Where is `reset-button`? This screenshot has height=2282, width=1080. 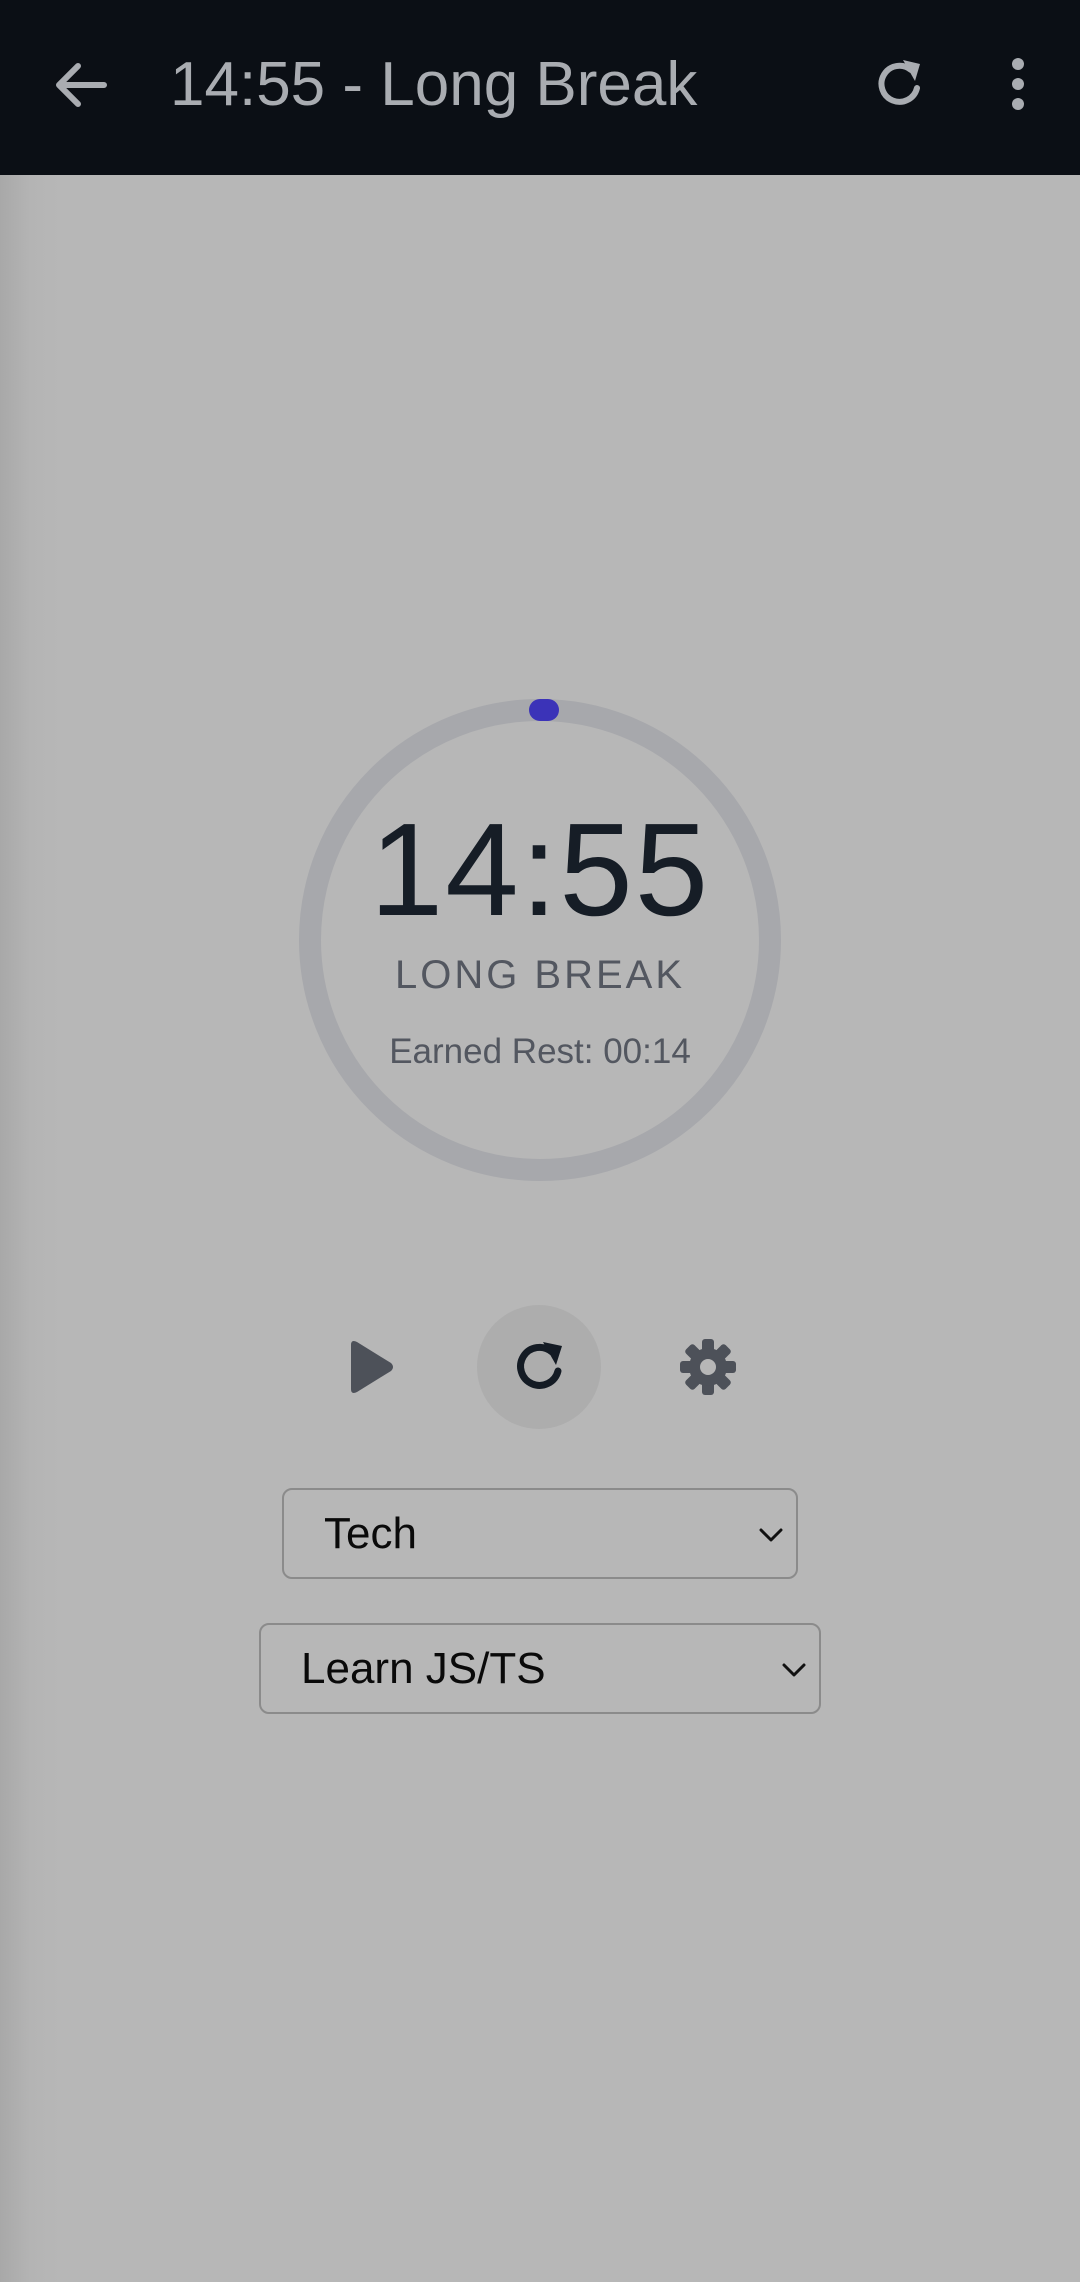 reset-button is located at coordinates (539, 1367).